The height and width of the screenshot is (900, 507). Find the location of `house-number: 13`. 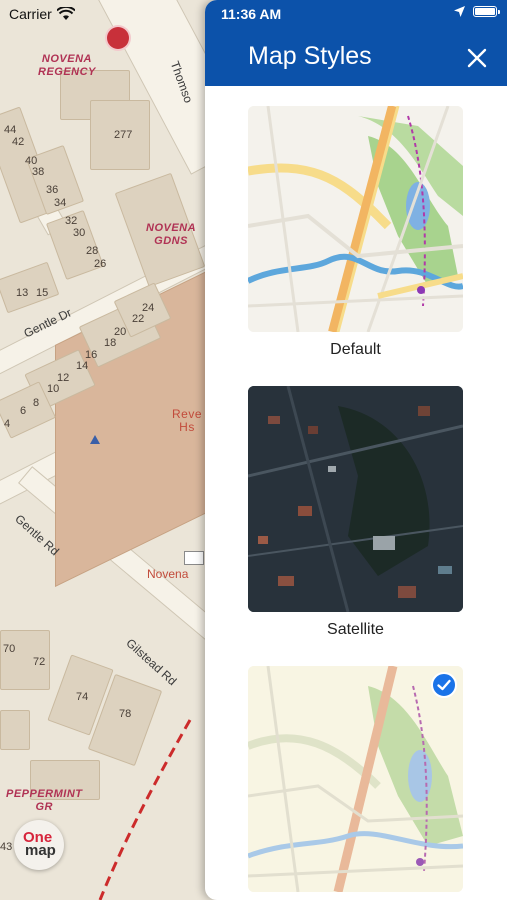

house-number: 13 is located at coordinates (22, 293).